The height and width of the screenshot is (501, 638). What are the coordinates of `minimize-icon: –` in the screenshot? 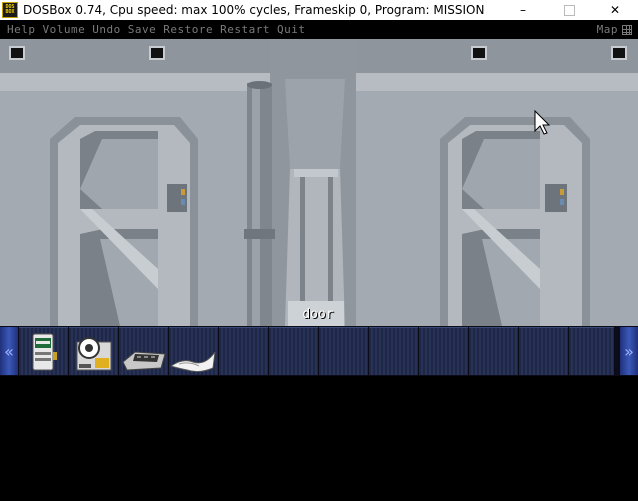 It's located at (523, 10).